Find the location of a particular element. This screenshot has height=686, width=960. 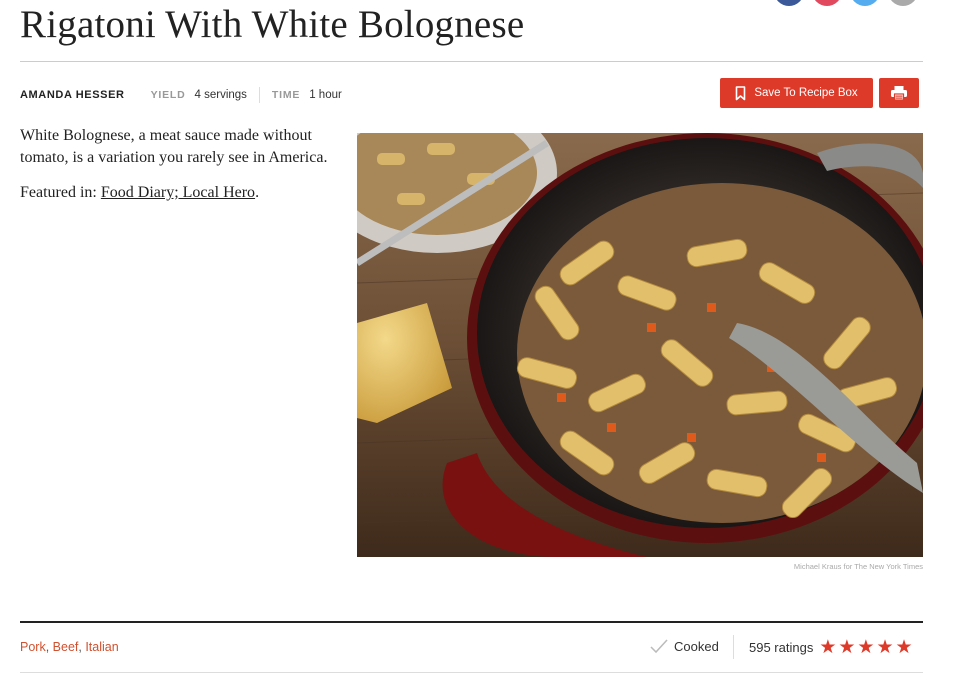

recipe-title: Rigatoni With White Bolognese is located at coordinates (272, 24).